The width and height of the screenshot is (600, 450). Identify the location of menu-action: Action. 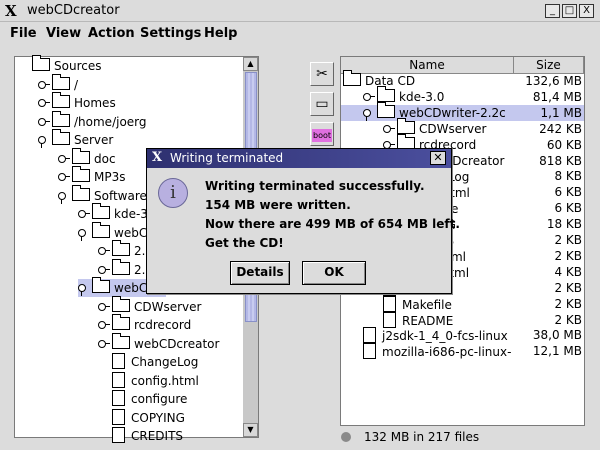
(111, 34).